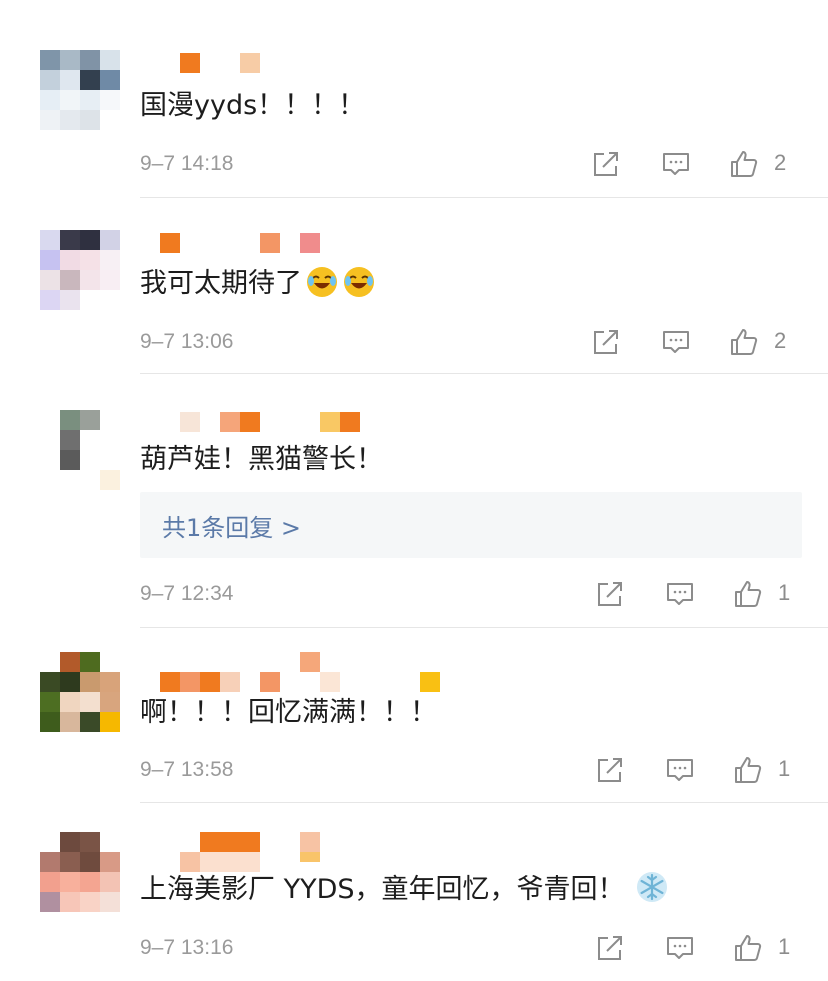 Image resolution: width=828 pixels, height=981 pixels. I want to click on comment-text: 上海美影厂 YYDS，童年回忆，爷青回！, so click(404, 889).